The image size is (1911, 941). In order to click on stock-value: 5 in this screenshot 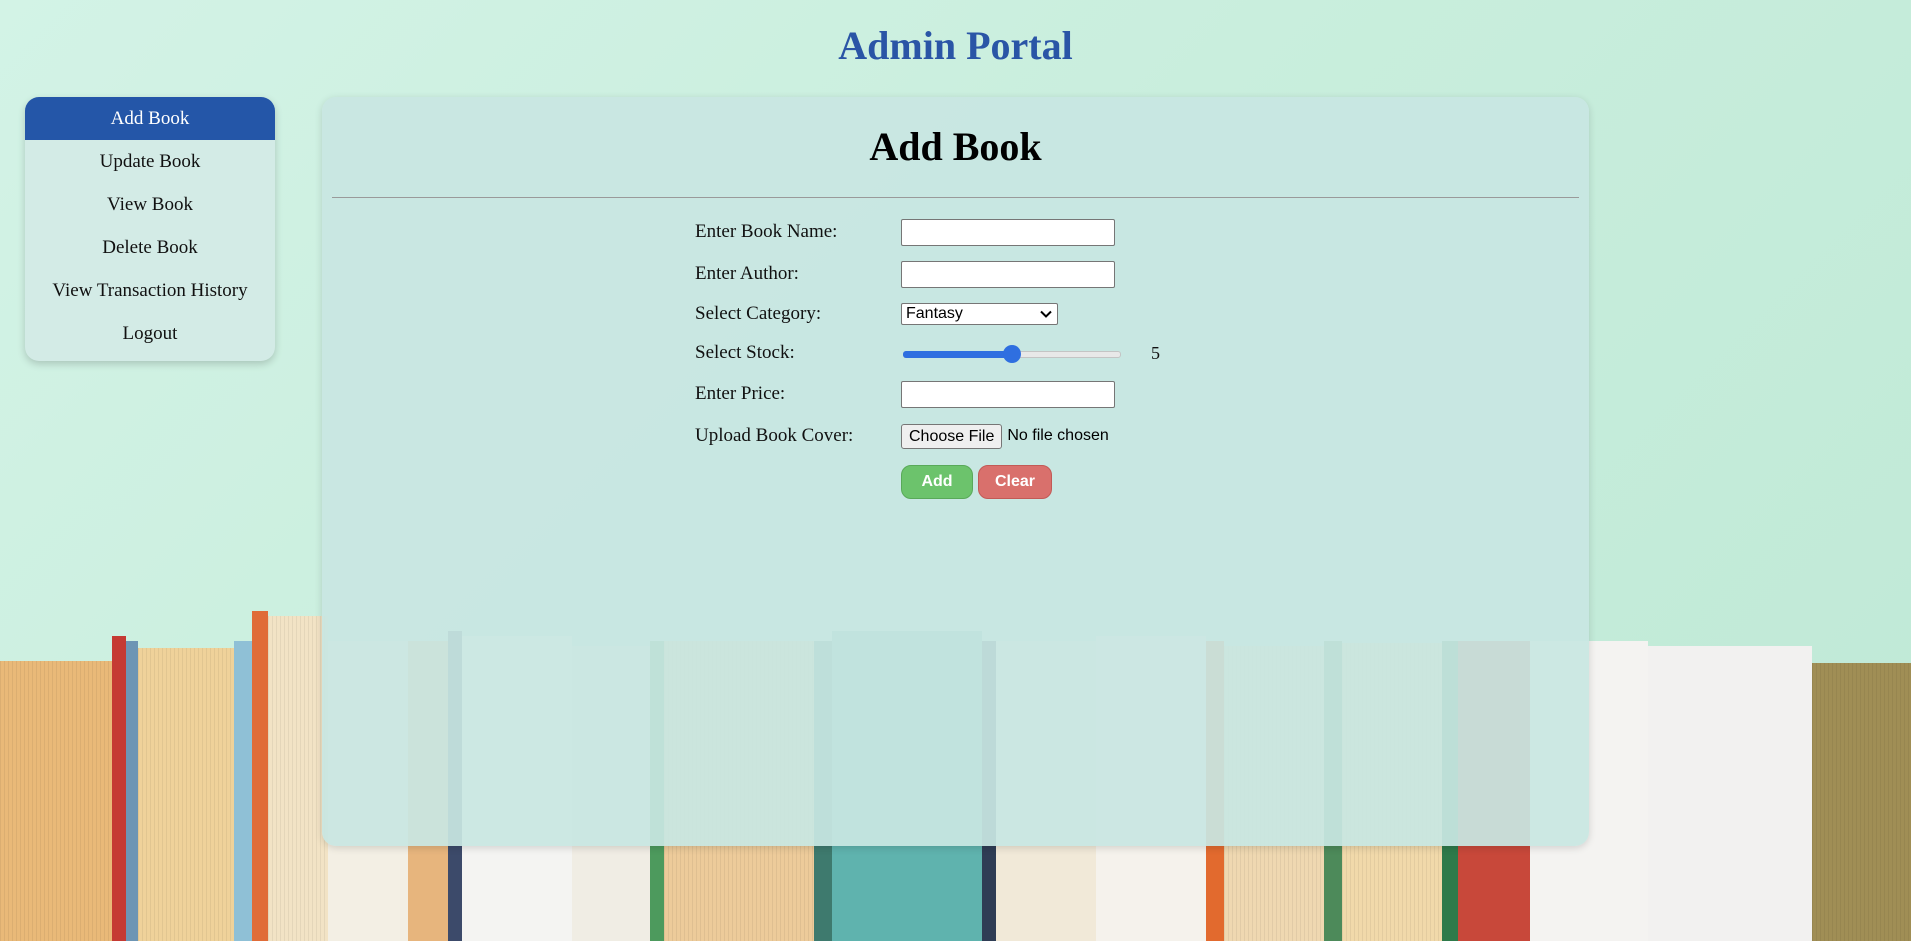, I will do `click(1155, 352)`.